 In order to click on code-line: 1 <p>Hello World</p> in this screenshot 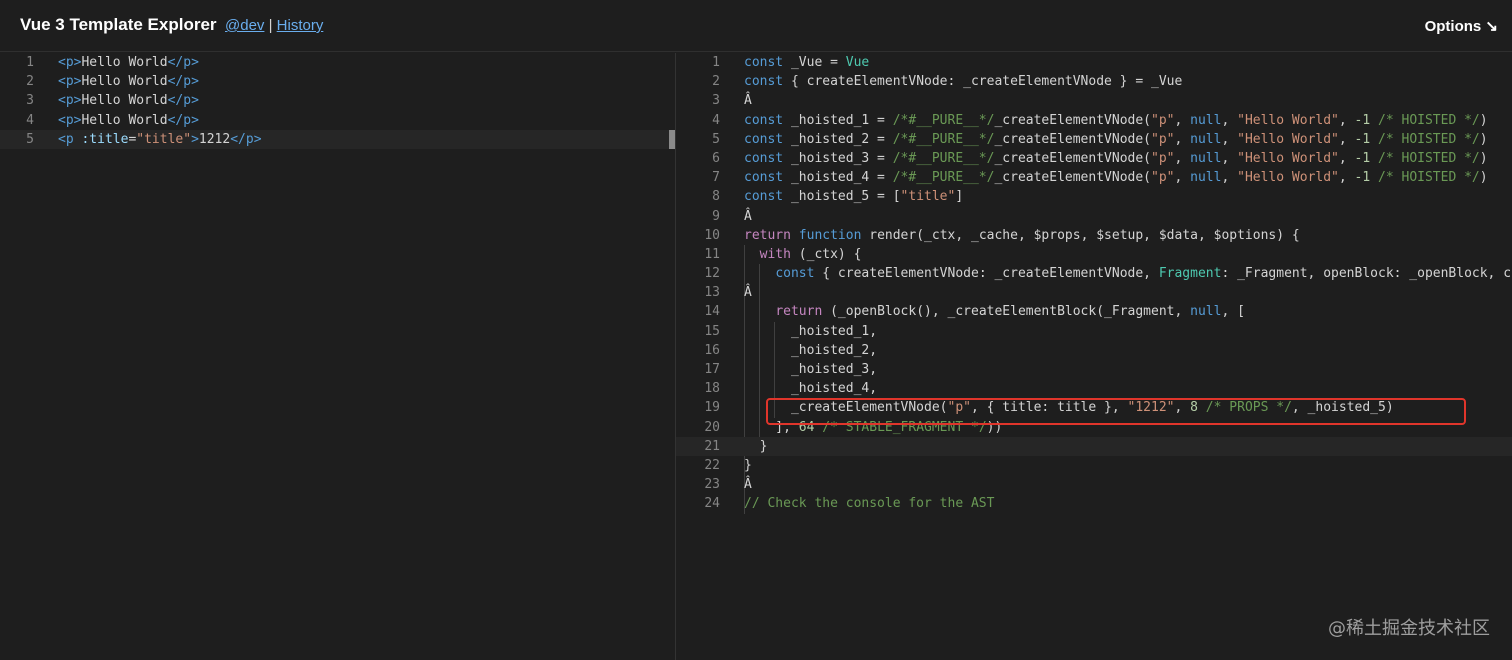, I will do `click(337, 62)`.